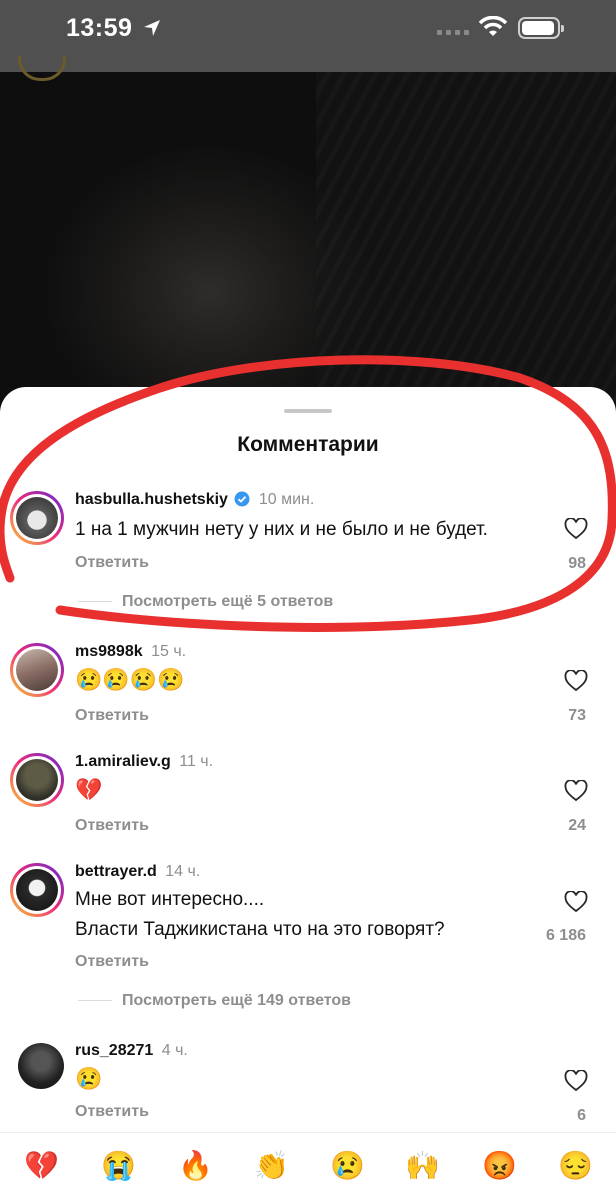 This screenshot has width=616, height=1201. Describe the element at coordinates (41, 1165) in the screenshot. I see `emoji-broken-heart: 💔` at that location.